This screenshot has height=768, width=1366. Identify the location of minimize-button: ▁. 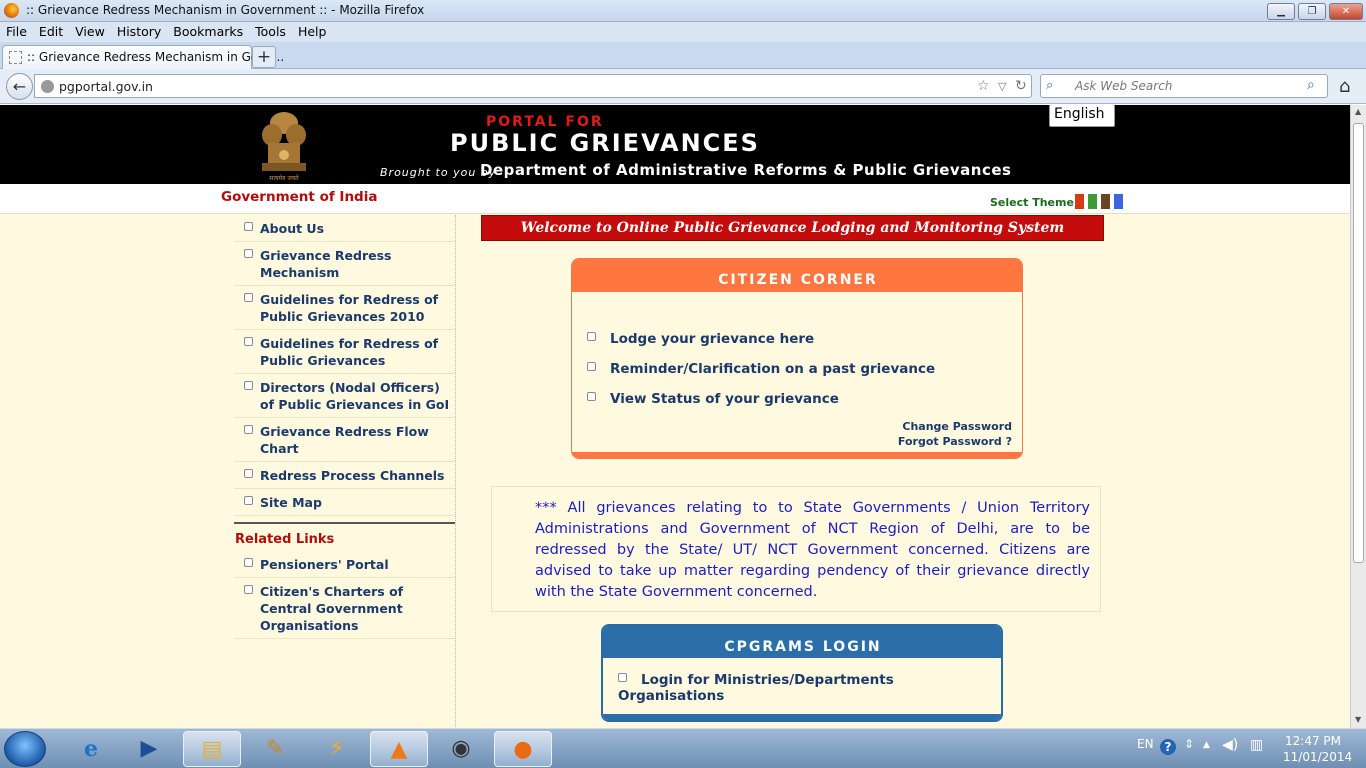
(1281, 11).